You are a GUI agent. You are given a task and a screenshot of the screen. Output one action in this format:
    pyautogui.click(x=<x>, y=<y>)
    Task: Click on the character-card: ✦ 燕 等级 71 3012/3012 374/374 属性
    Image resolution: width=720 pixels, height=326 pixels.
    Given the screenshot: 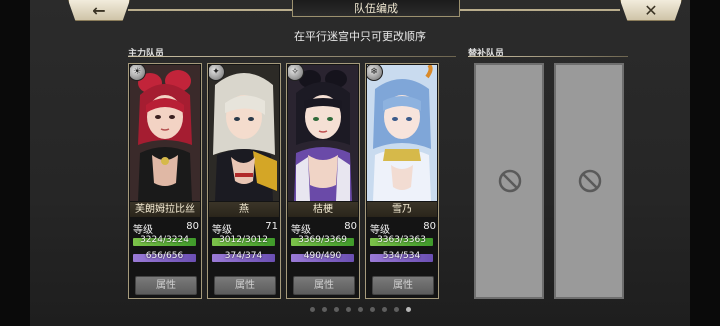 What is the action you would take?
    pyautogui.click(x=244, y=181)
    